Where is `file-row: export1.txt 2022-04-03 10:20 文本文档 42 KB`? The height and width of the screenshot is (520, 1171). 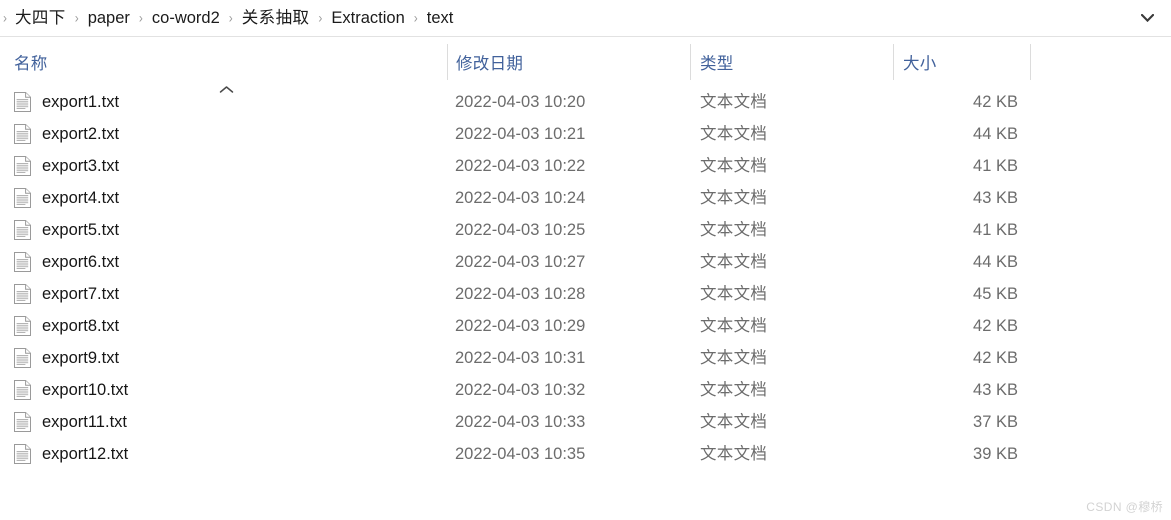
file-row: export1.txt 2022-04-03 10:20 文本文档 42 KB is located at coordinates (585, 102).